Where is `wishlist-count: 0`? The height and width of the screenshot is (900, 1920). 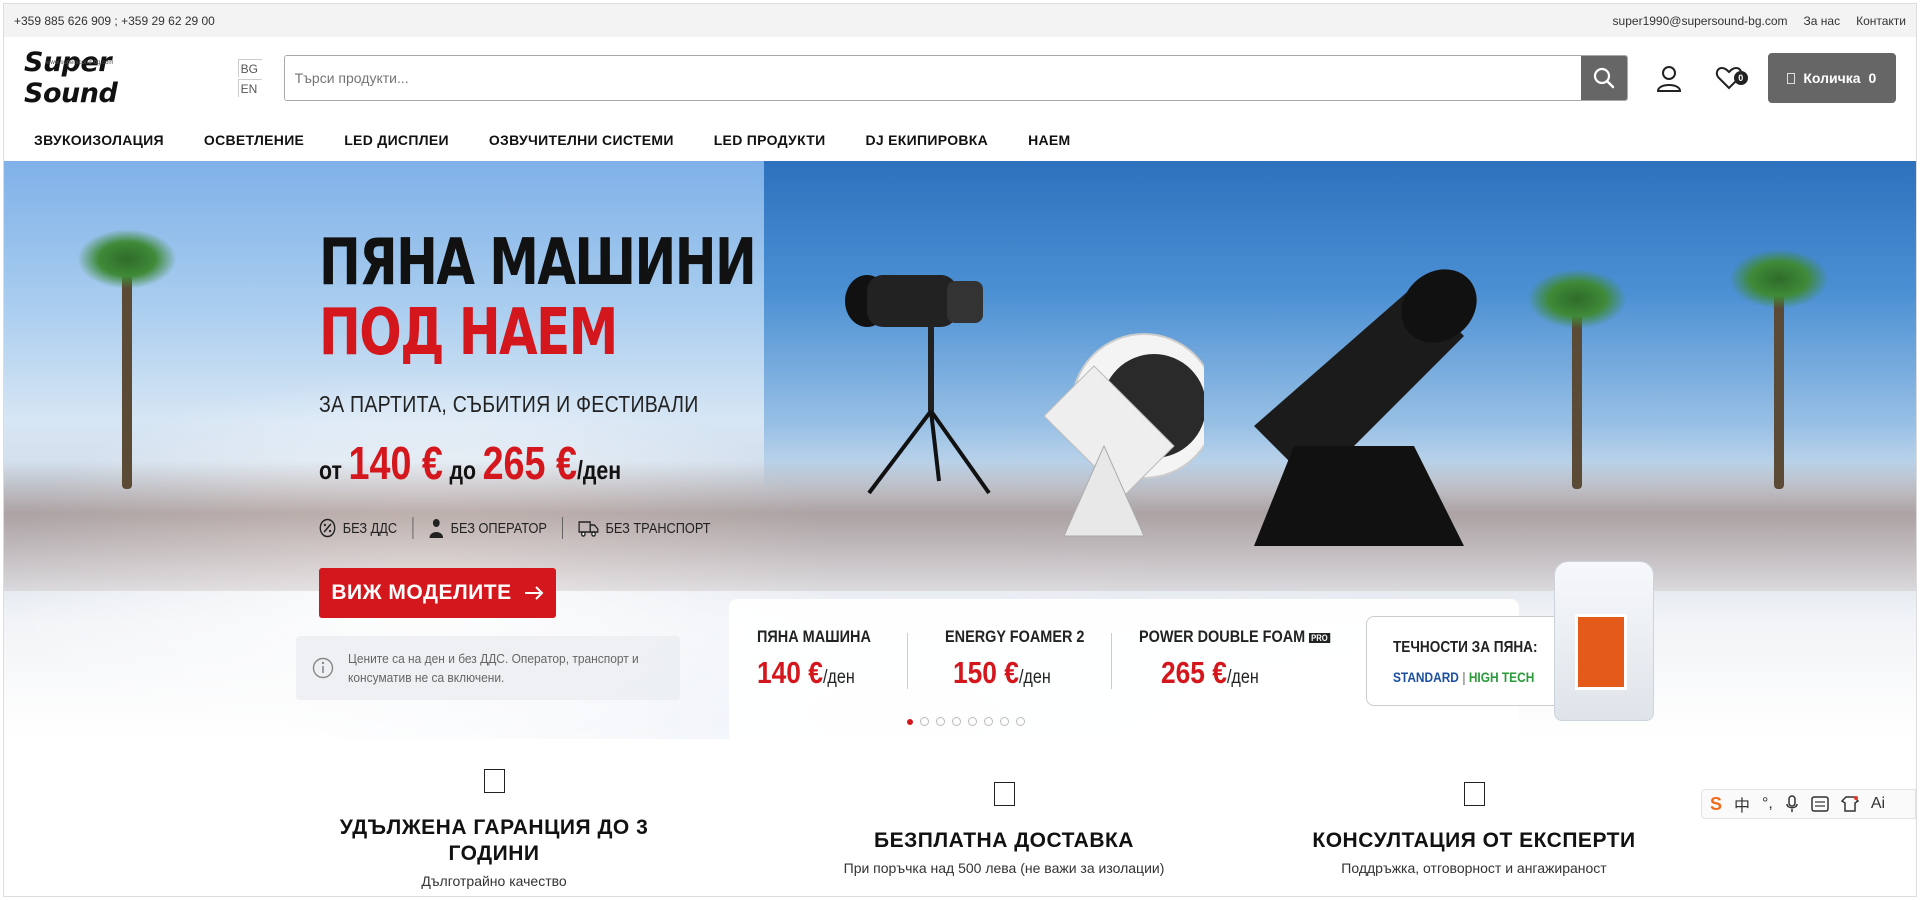
wishlist-count: 0 is located at coordinates (1740, 78).